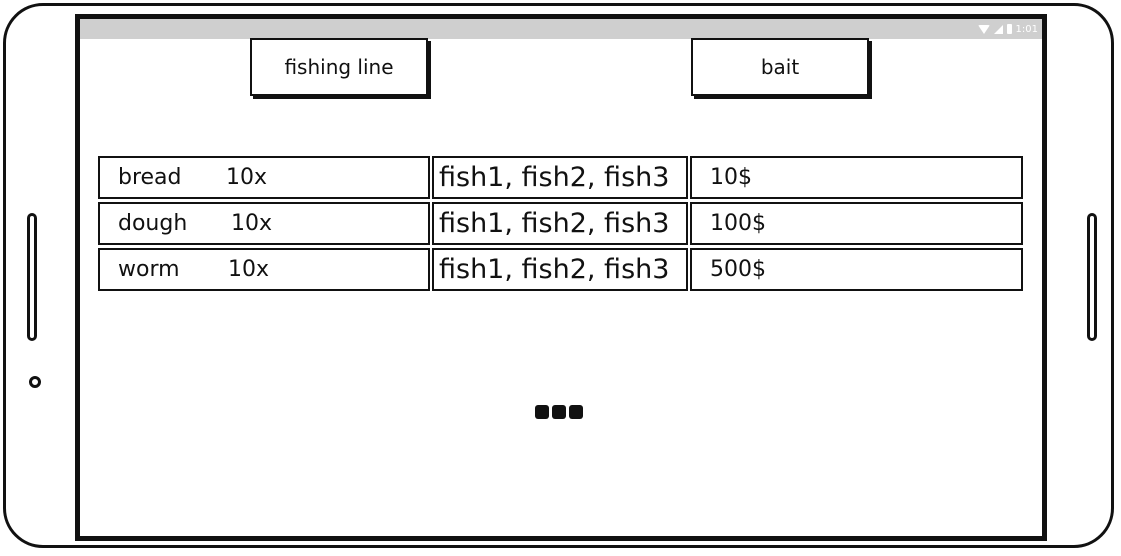 This screenshot has width=1121, height=556. I want to click on item-name: bread, so click(150, 177).